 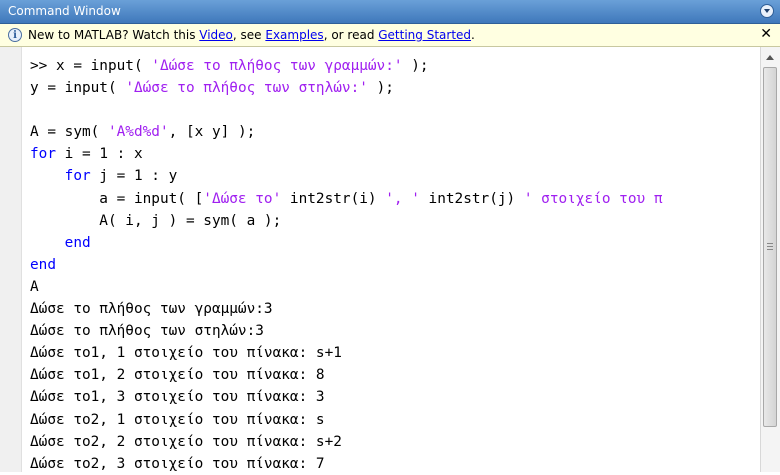 What do you see at coordinates (390, 12) in the screenshot?
I see `title-bar: Command Window` at bounding box center [390, 12].